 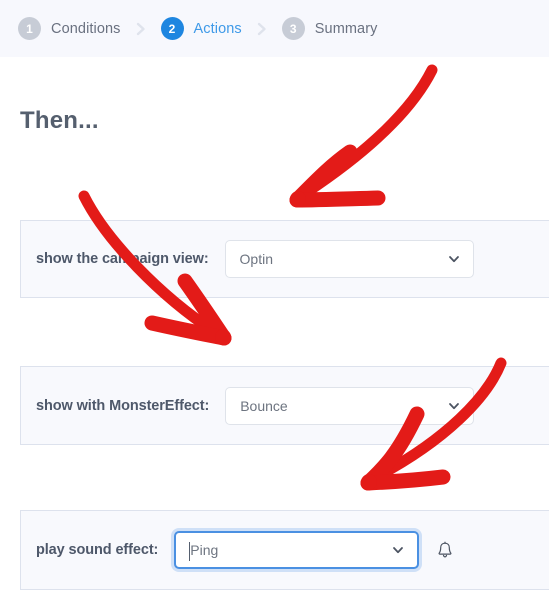 What do you see at coordinates (274, 28) in the screenshot?
I see `wizard-stepper: 1 Conditions 2 Actions 3 Summary` at bounding box center [274, 28].